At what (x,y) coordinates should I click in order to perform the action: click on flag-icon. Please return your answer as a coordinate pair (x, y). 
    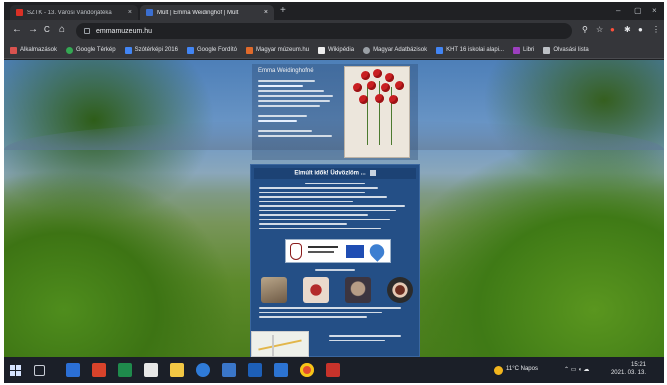
    Looking at the image, I should click on (372, 173).